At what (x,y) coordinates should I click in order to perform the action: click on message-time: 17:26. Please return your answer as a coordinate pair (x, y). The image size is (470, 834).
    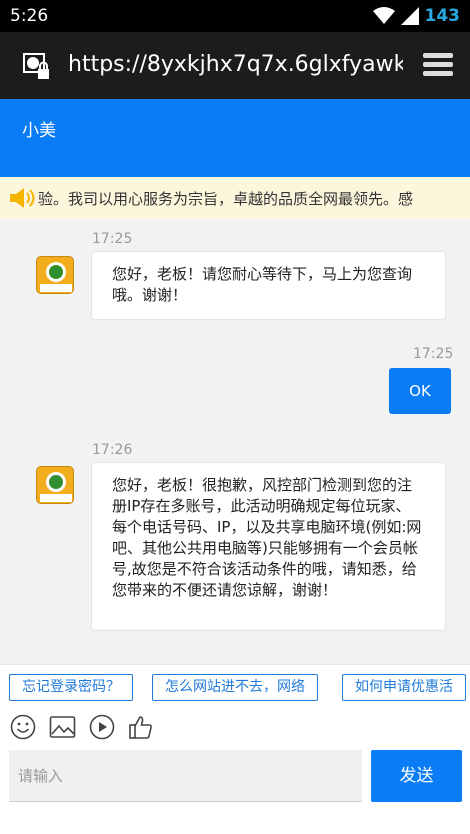
    Looking at the image, I should click on (112, 450).